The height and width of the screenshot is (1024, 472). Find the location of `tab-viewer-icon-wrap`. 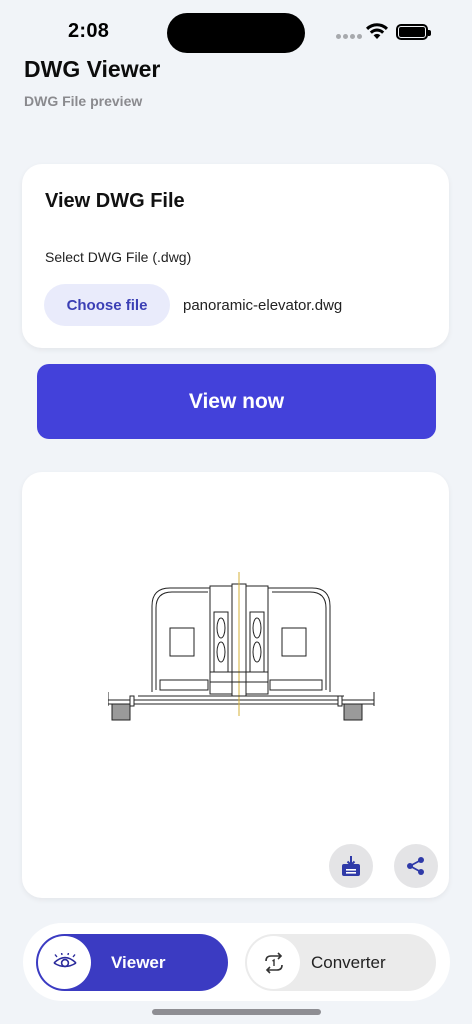

tab-viewer-icon-wrap is located at coordinates (64, 962).